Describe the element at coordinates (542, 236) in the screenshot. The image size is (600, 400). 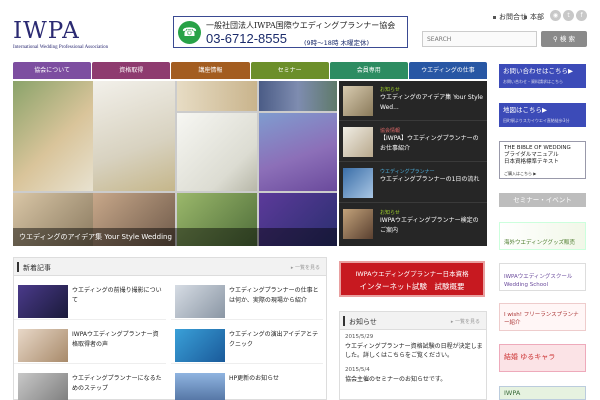
I see `overseas-goods-banner: 海外ウエディンググッズ販売` at that location.